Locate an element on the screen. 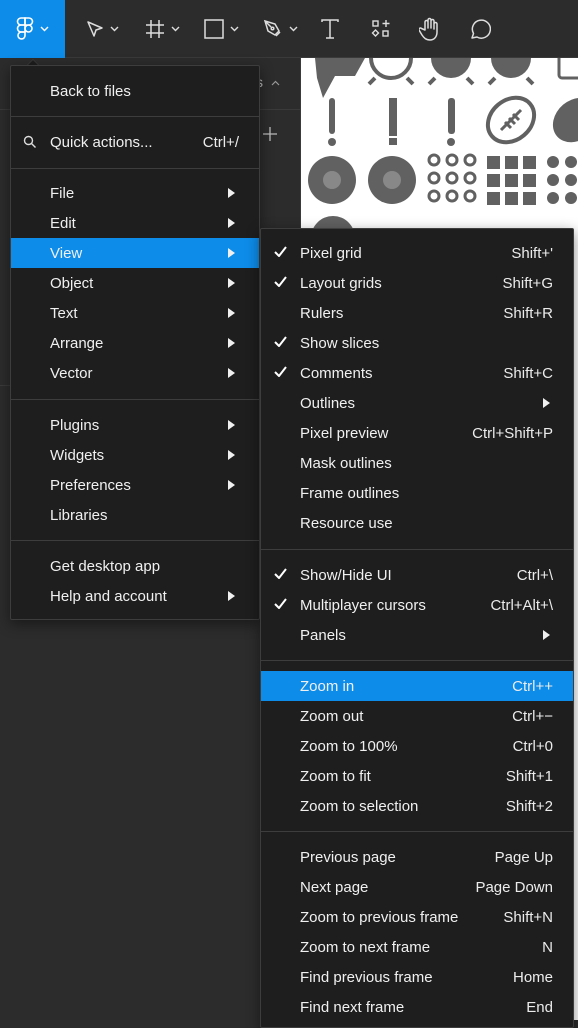 The image size is (578, 1028). view-item-zoom-to-next-frame: Zoom to next frame N is located at coordinates (417, 947).